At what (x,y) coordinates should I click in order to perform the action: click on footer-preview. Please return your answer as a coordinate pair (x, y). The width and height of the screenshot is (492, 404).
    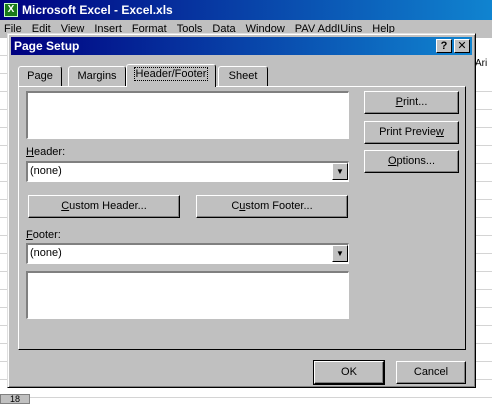
    Looking at the image, I should click on (187, 295).